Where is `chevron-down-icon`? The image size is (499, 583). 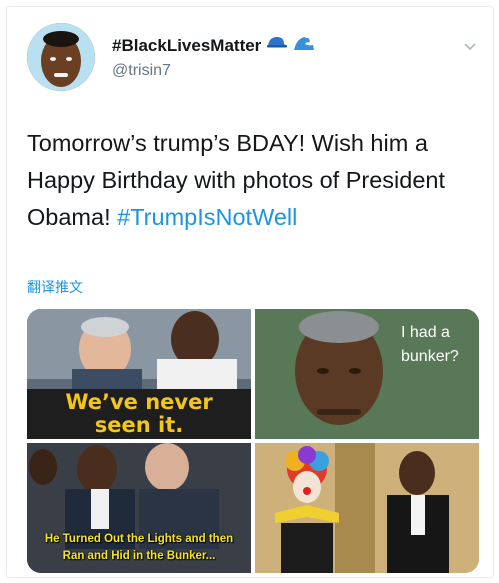
chevron-down-icon is located at coordinates (470, 46).